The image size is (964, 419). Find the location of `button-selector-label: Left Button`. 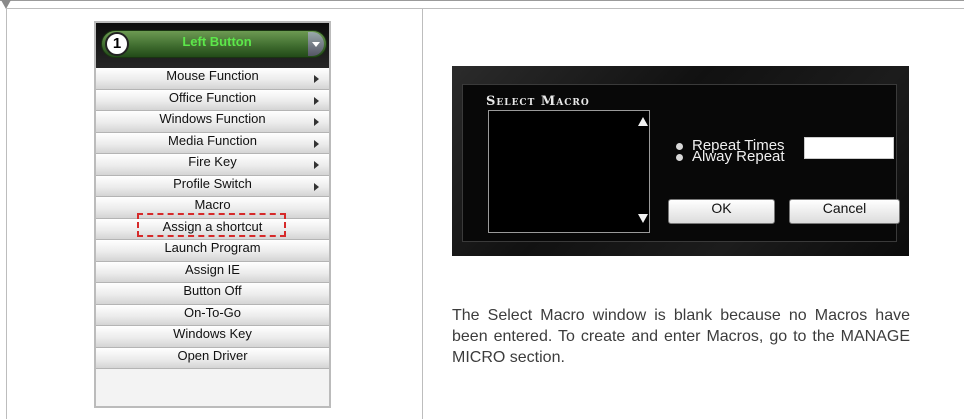

button-selector-label: Left Button is located at coordinates (217, 41).